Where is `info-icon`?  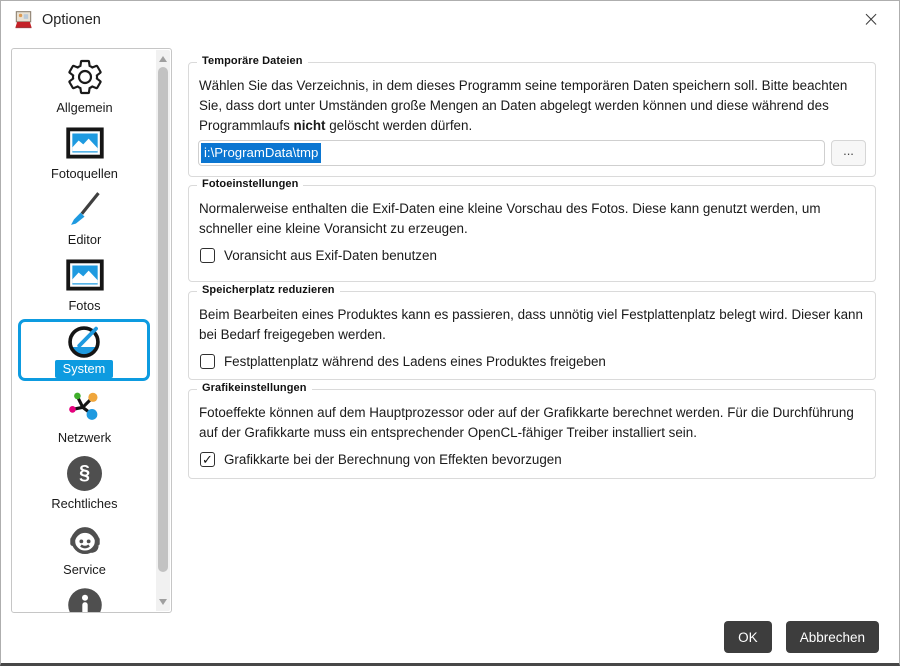 info-icon is located at coordinates (85, 597).